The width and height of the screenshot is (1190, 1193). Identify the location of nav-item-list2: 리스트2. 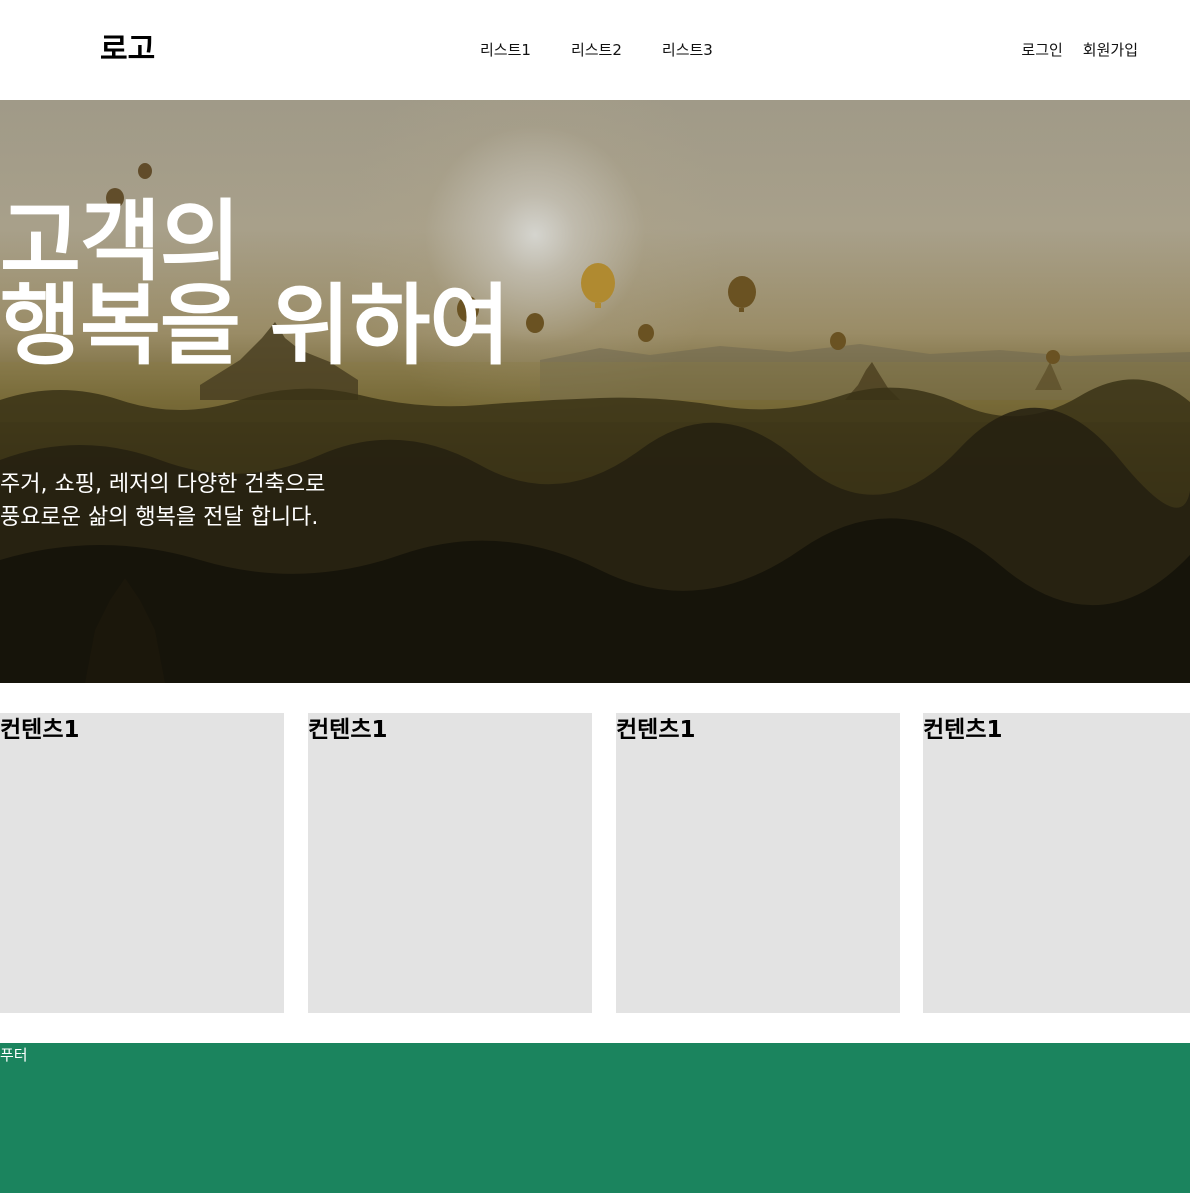
(596, 50).